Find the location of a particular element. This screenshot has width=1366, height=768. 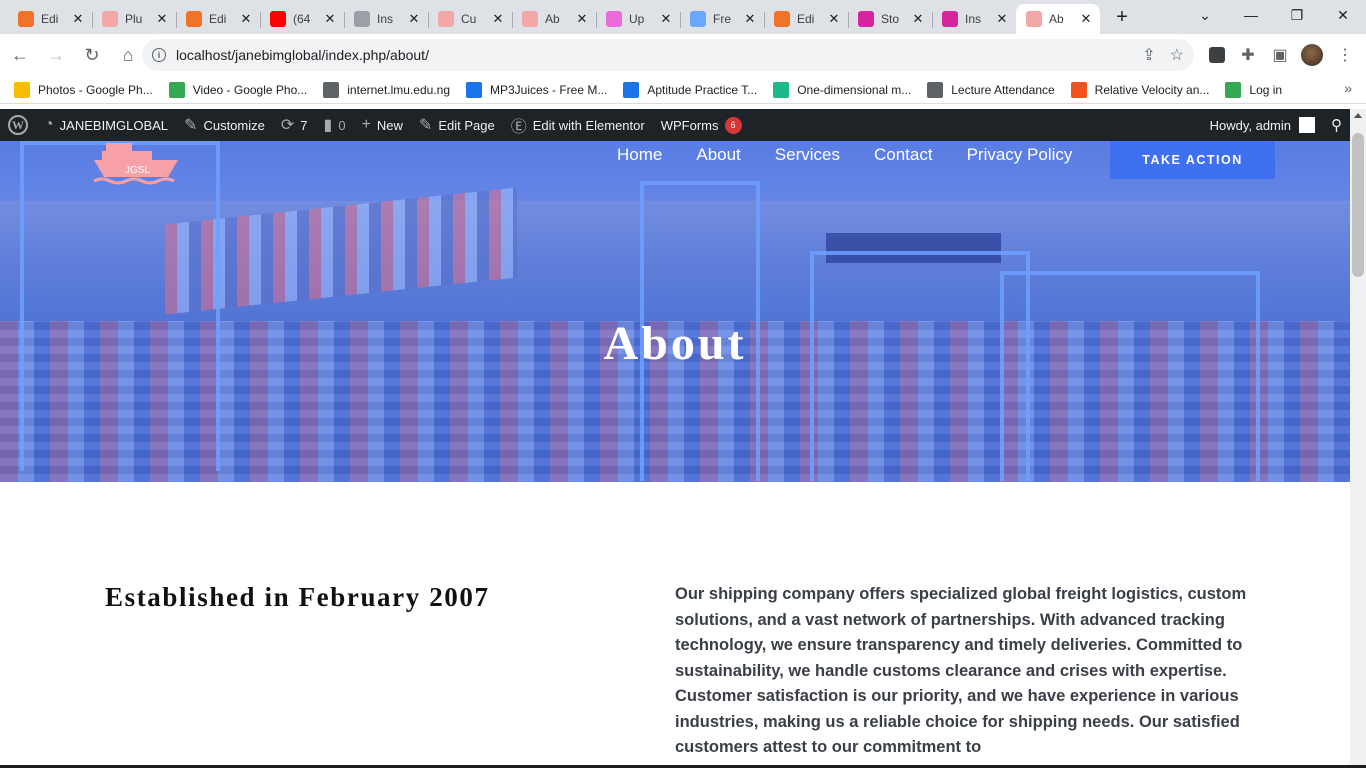

nav-link-about: About is located at coordinates (718, 155).